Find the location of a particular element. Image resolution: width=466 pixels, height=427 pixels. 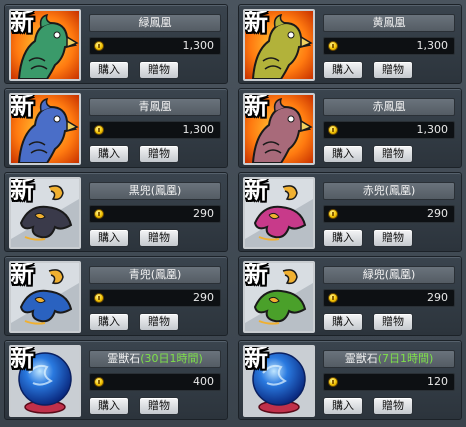

shop-item-card: 新 霊獣石(7日1時間) 120 購入 贈物 is located at coordinates (350, 380).